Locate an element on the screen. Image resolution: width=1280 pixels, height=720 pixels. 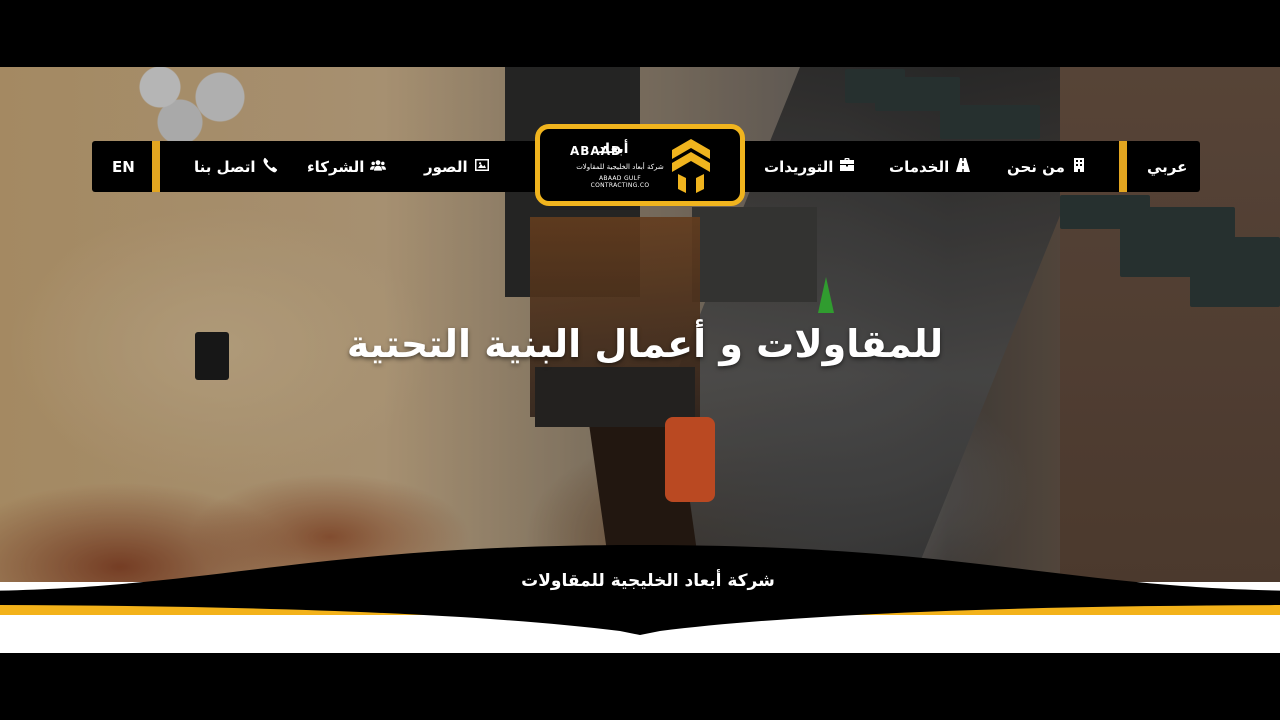
nav-lang-arabic: عربي is located at coordinates (1167, 166).